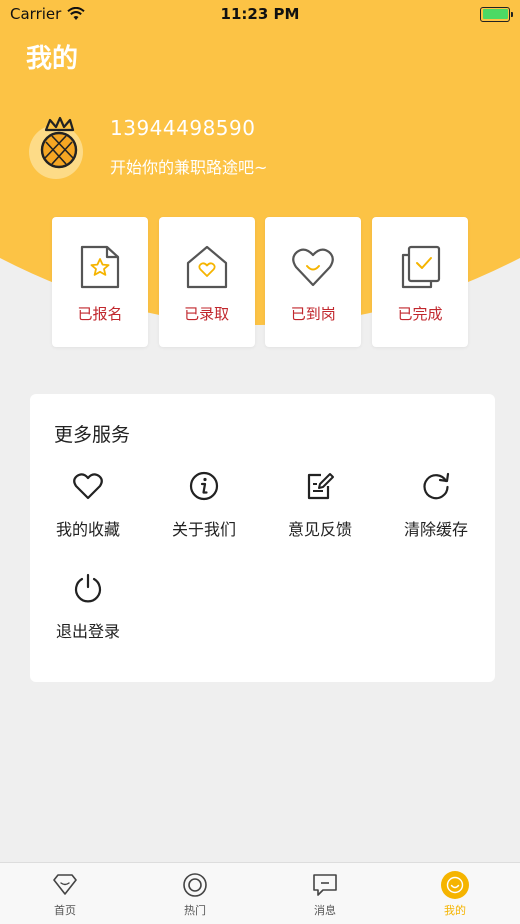 This screenshot has width=520, height=924. I want to click on page-title: 我的, so click(52, 59).